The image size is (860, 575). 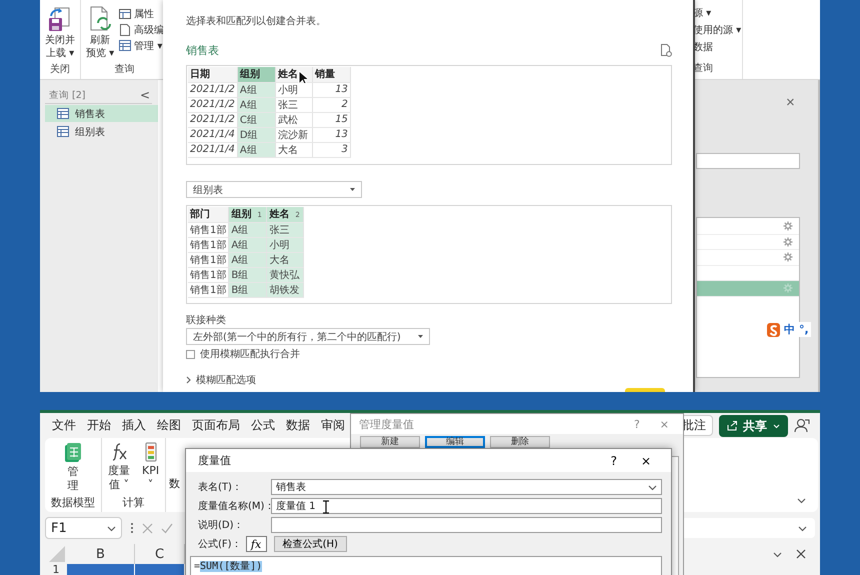 What do you see at coordinates (190, 354) in the screenshot?
I see `checkbox` at bounding box center [190, 354].